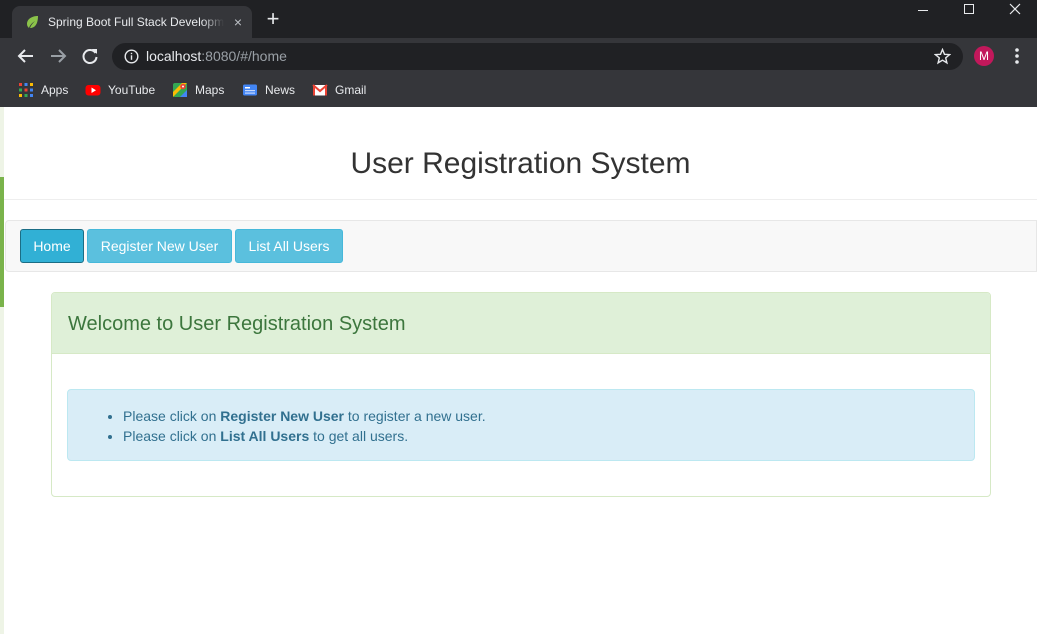 The height and width of the screenshot is (634, 1037). What do you see at coordinates (273, 19) in the screenshot?
I see `new-tab-button: +` at bounding box center [273, 19].